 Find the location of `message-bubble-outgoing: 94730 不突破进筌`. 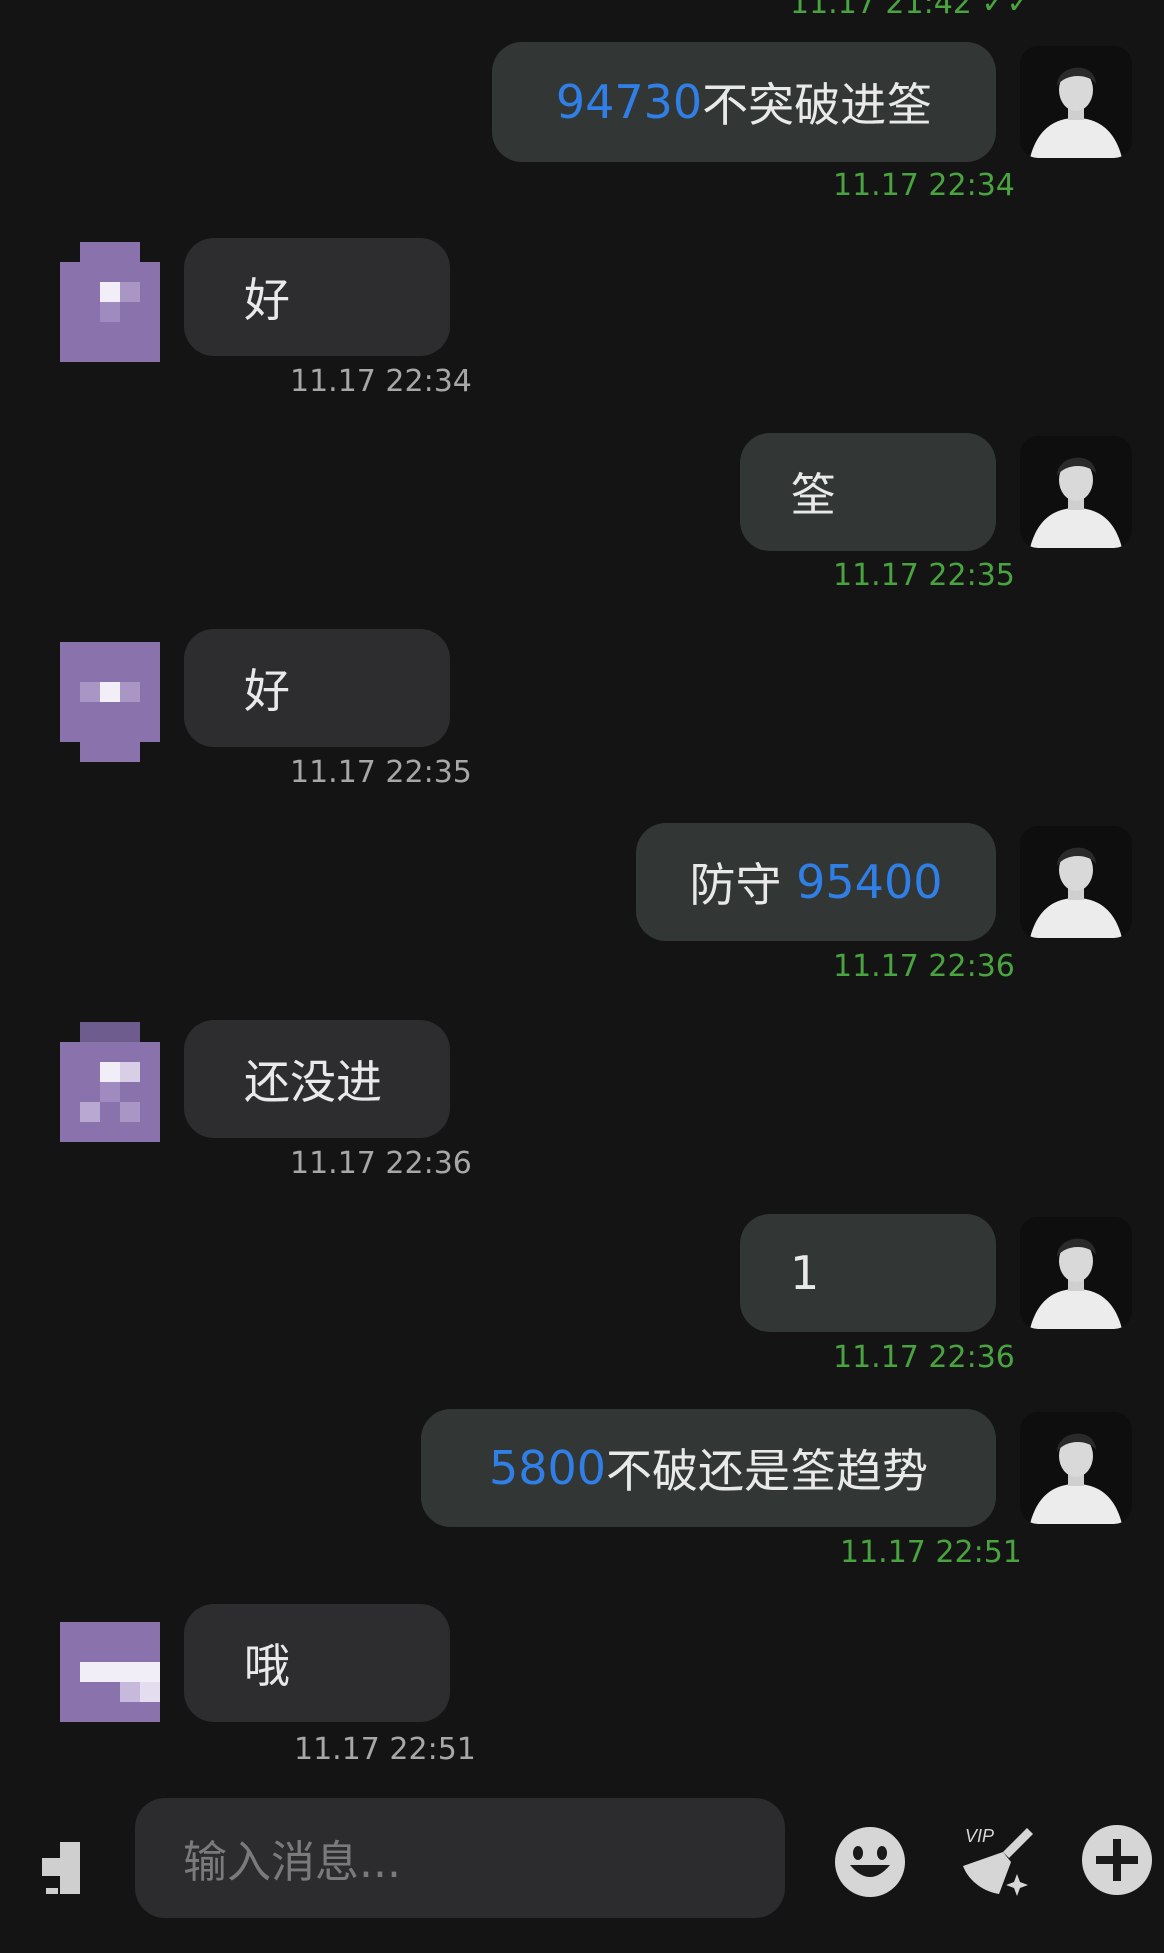

message-bubble-outgoing: 94730 不突破进筌 is located at coordinates (744, 102).